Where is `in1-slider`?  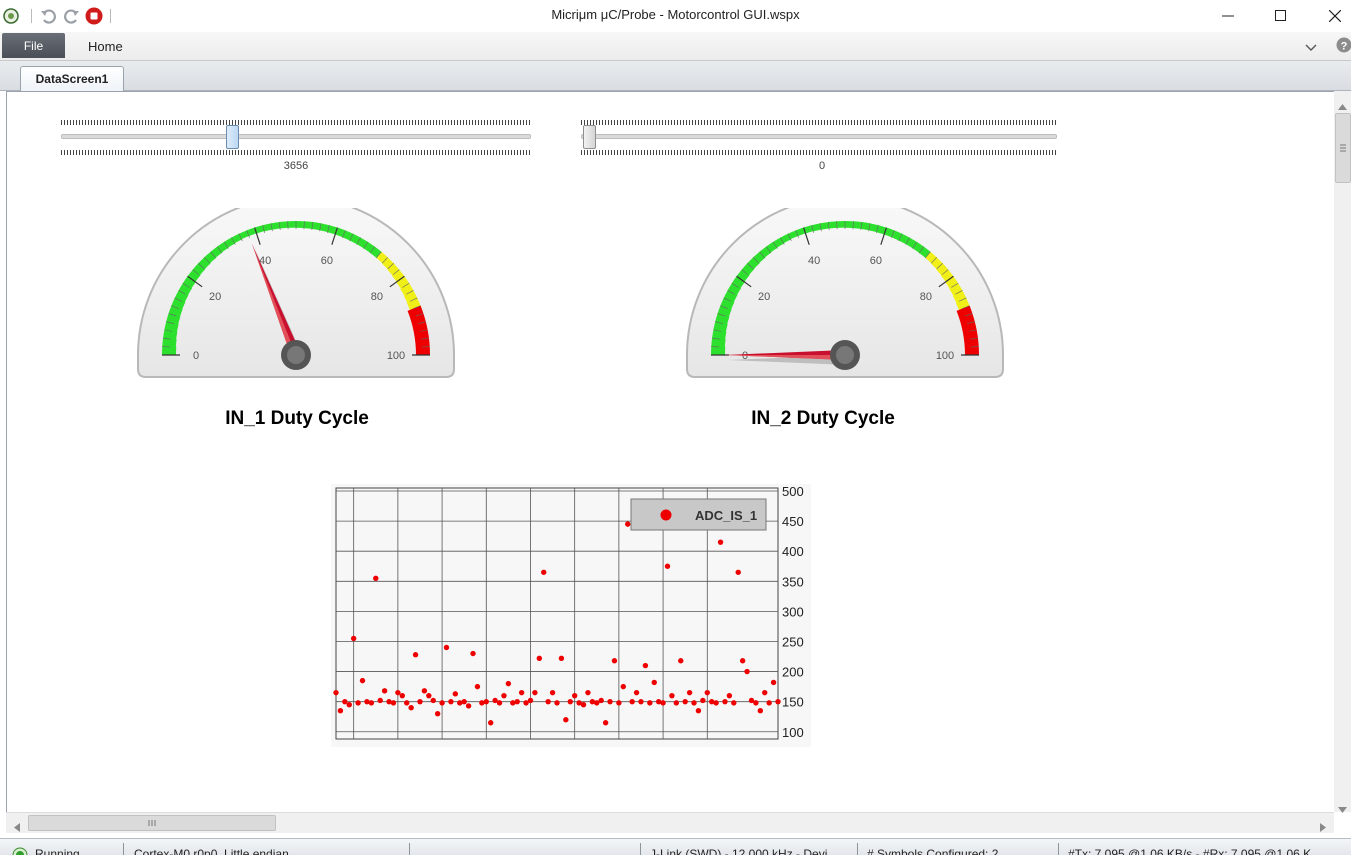 in1-slider is located at coordinates (296, 138).